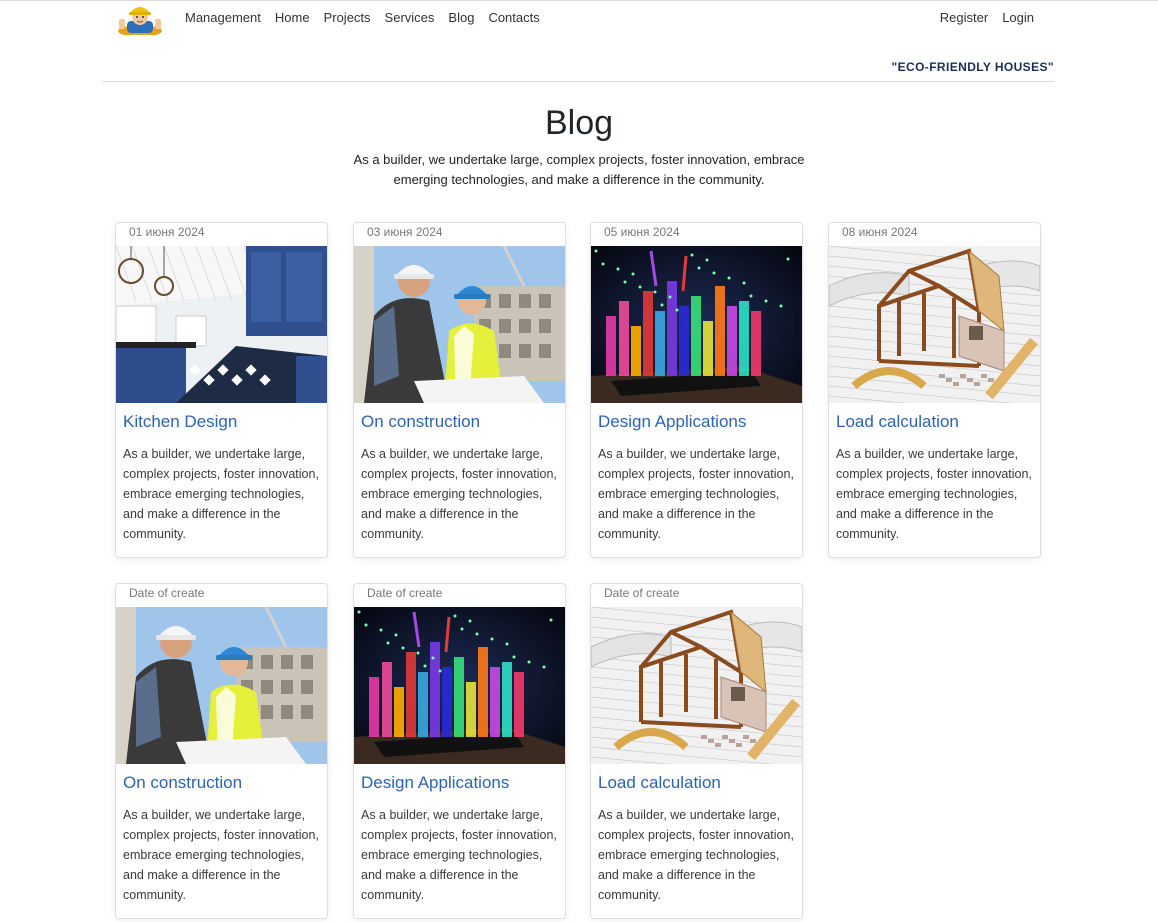 Image resolution: width=1158 pixels, height=922 pixels. I want to click on site-tagline: "ECO-FRIENDLY HOUSES", so click(972, 67).